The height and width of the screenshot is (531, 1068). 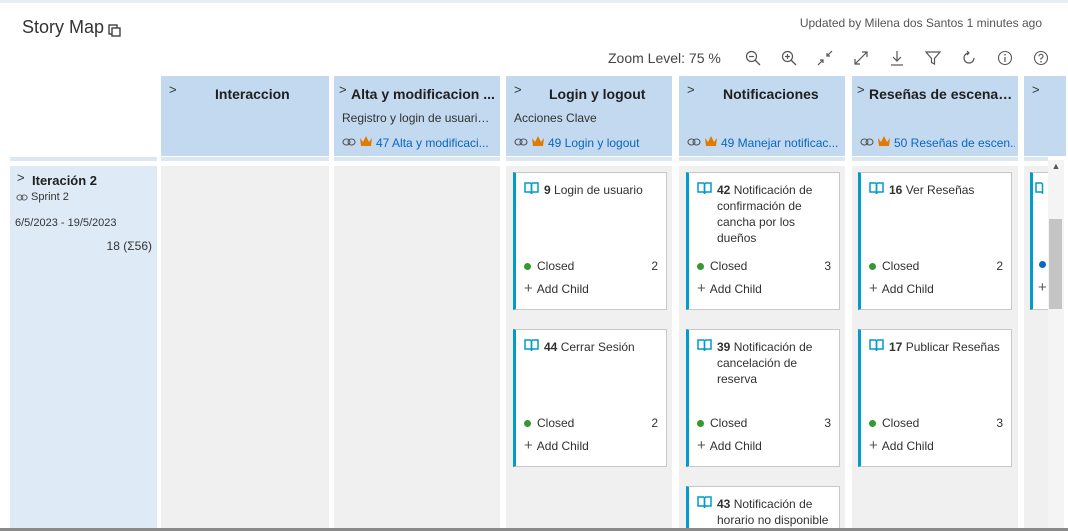 I want to click on card-title: 44 Cerrar Sesión, so click(x=602, y=347).